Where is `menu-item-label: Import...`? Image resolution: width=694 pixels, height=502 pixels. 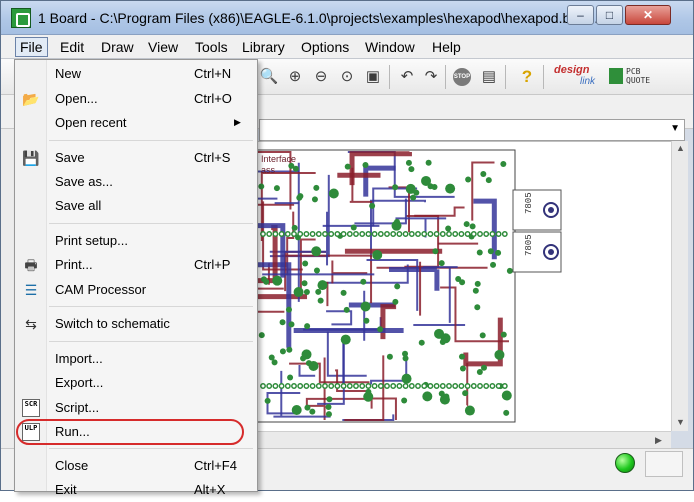
menu-item-label: Import... is located at coordinates (79, 358).